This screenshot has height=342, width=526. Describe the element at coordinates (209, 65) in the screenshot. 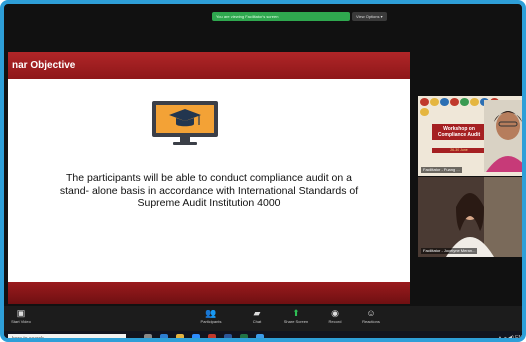

I see `slide-title: nar Objective` at that location.